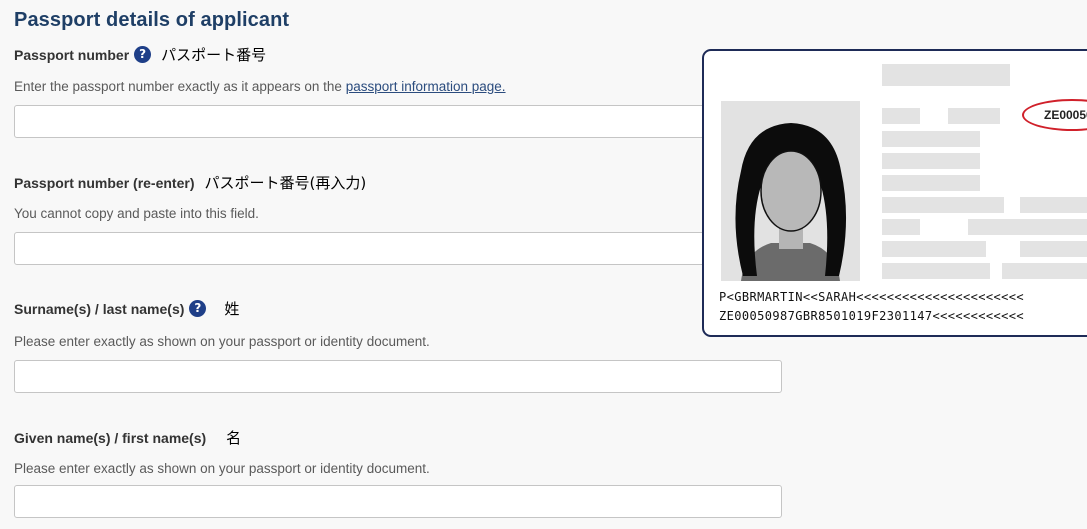 The width and height of the screenshot is (1087, 529). I want to click on given-name-label: Given name(s) / first name(s), so click(110, 437).